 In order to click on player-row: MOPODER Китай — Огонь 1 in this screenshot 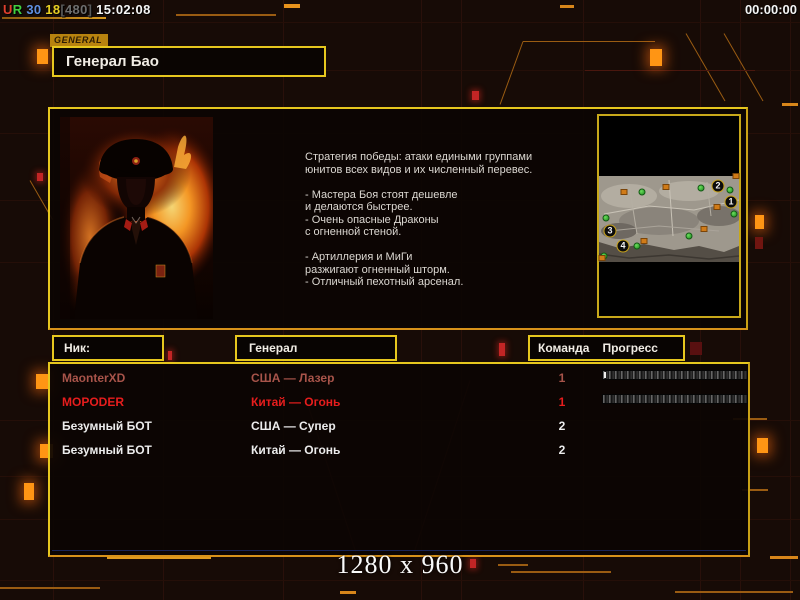, I will do `click(399, 402)`.